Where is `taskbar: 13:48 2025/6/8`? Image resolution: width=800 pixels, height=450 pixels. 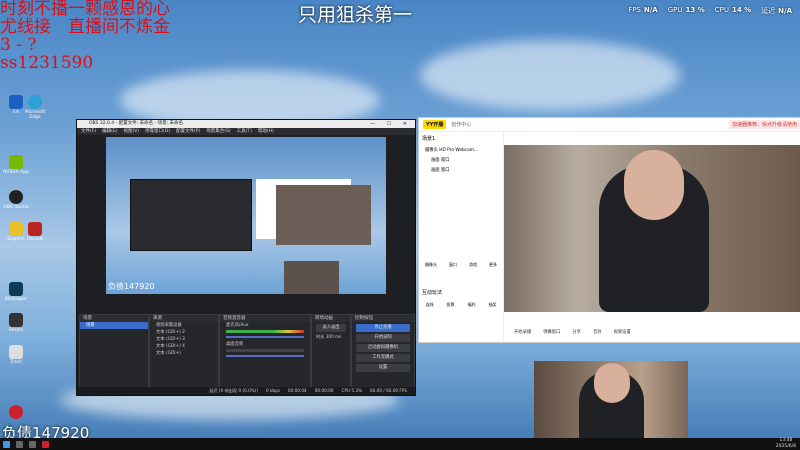 taskbar: 13:48 2025/6/8 is located at coordinates (400, 444).